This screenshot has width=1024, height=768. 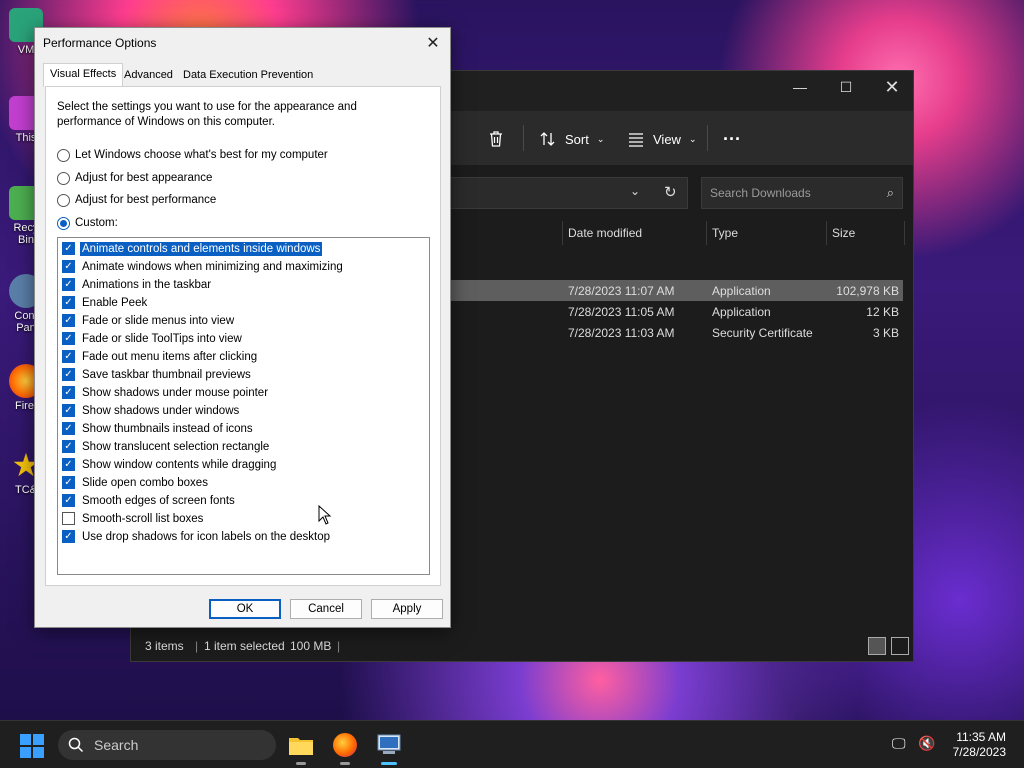 What do you see at coordinates (149, 320) in the screenshot?
I see `option-checkbox-row: ✓ Fade or slide menus into view` at bounding box center [149, 320].